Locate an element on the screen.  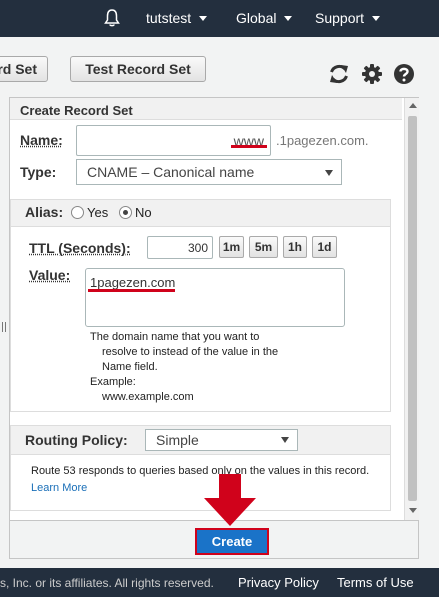
account-menu: tutstest is located at coordinates (177, 18).